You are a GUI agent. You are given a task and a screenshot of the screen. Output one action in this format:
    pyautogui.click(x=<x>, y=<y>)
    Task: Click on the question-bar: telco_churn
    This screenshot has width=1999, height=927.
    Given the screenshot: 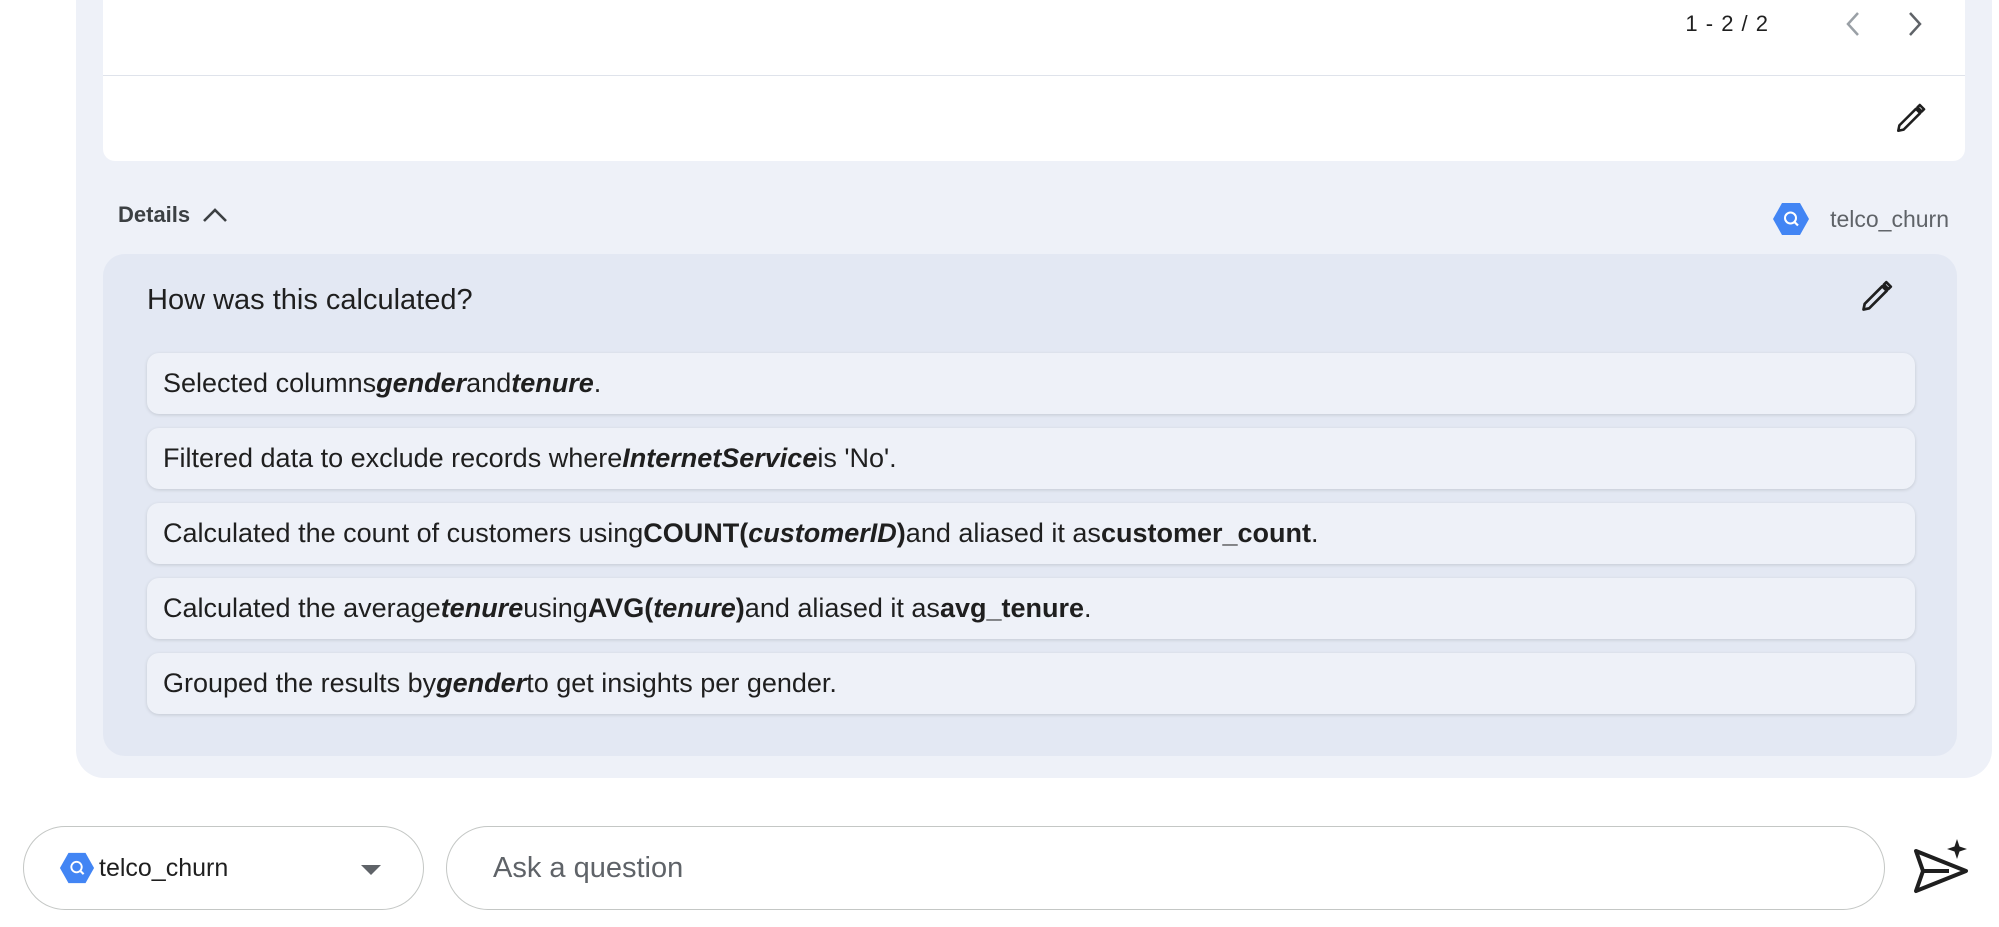 What is the action you would take?
    pyautogui.click(x=999, y=869)
    